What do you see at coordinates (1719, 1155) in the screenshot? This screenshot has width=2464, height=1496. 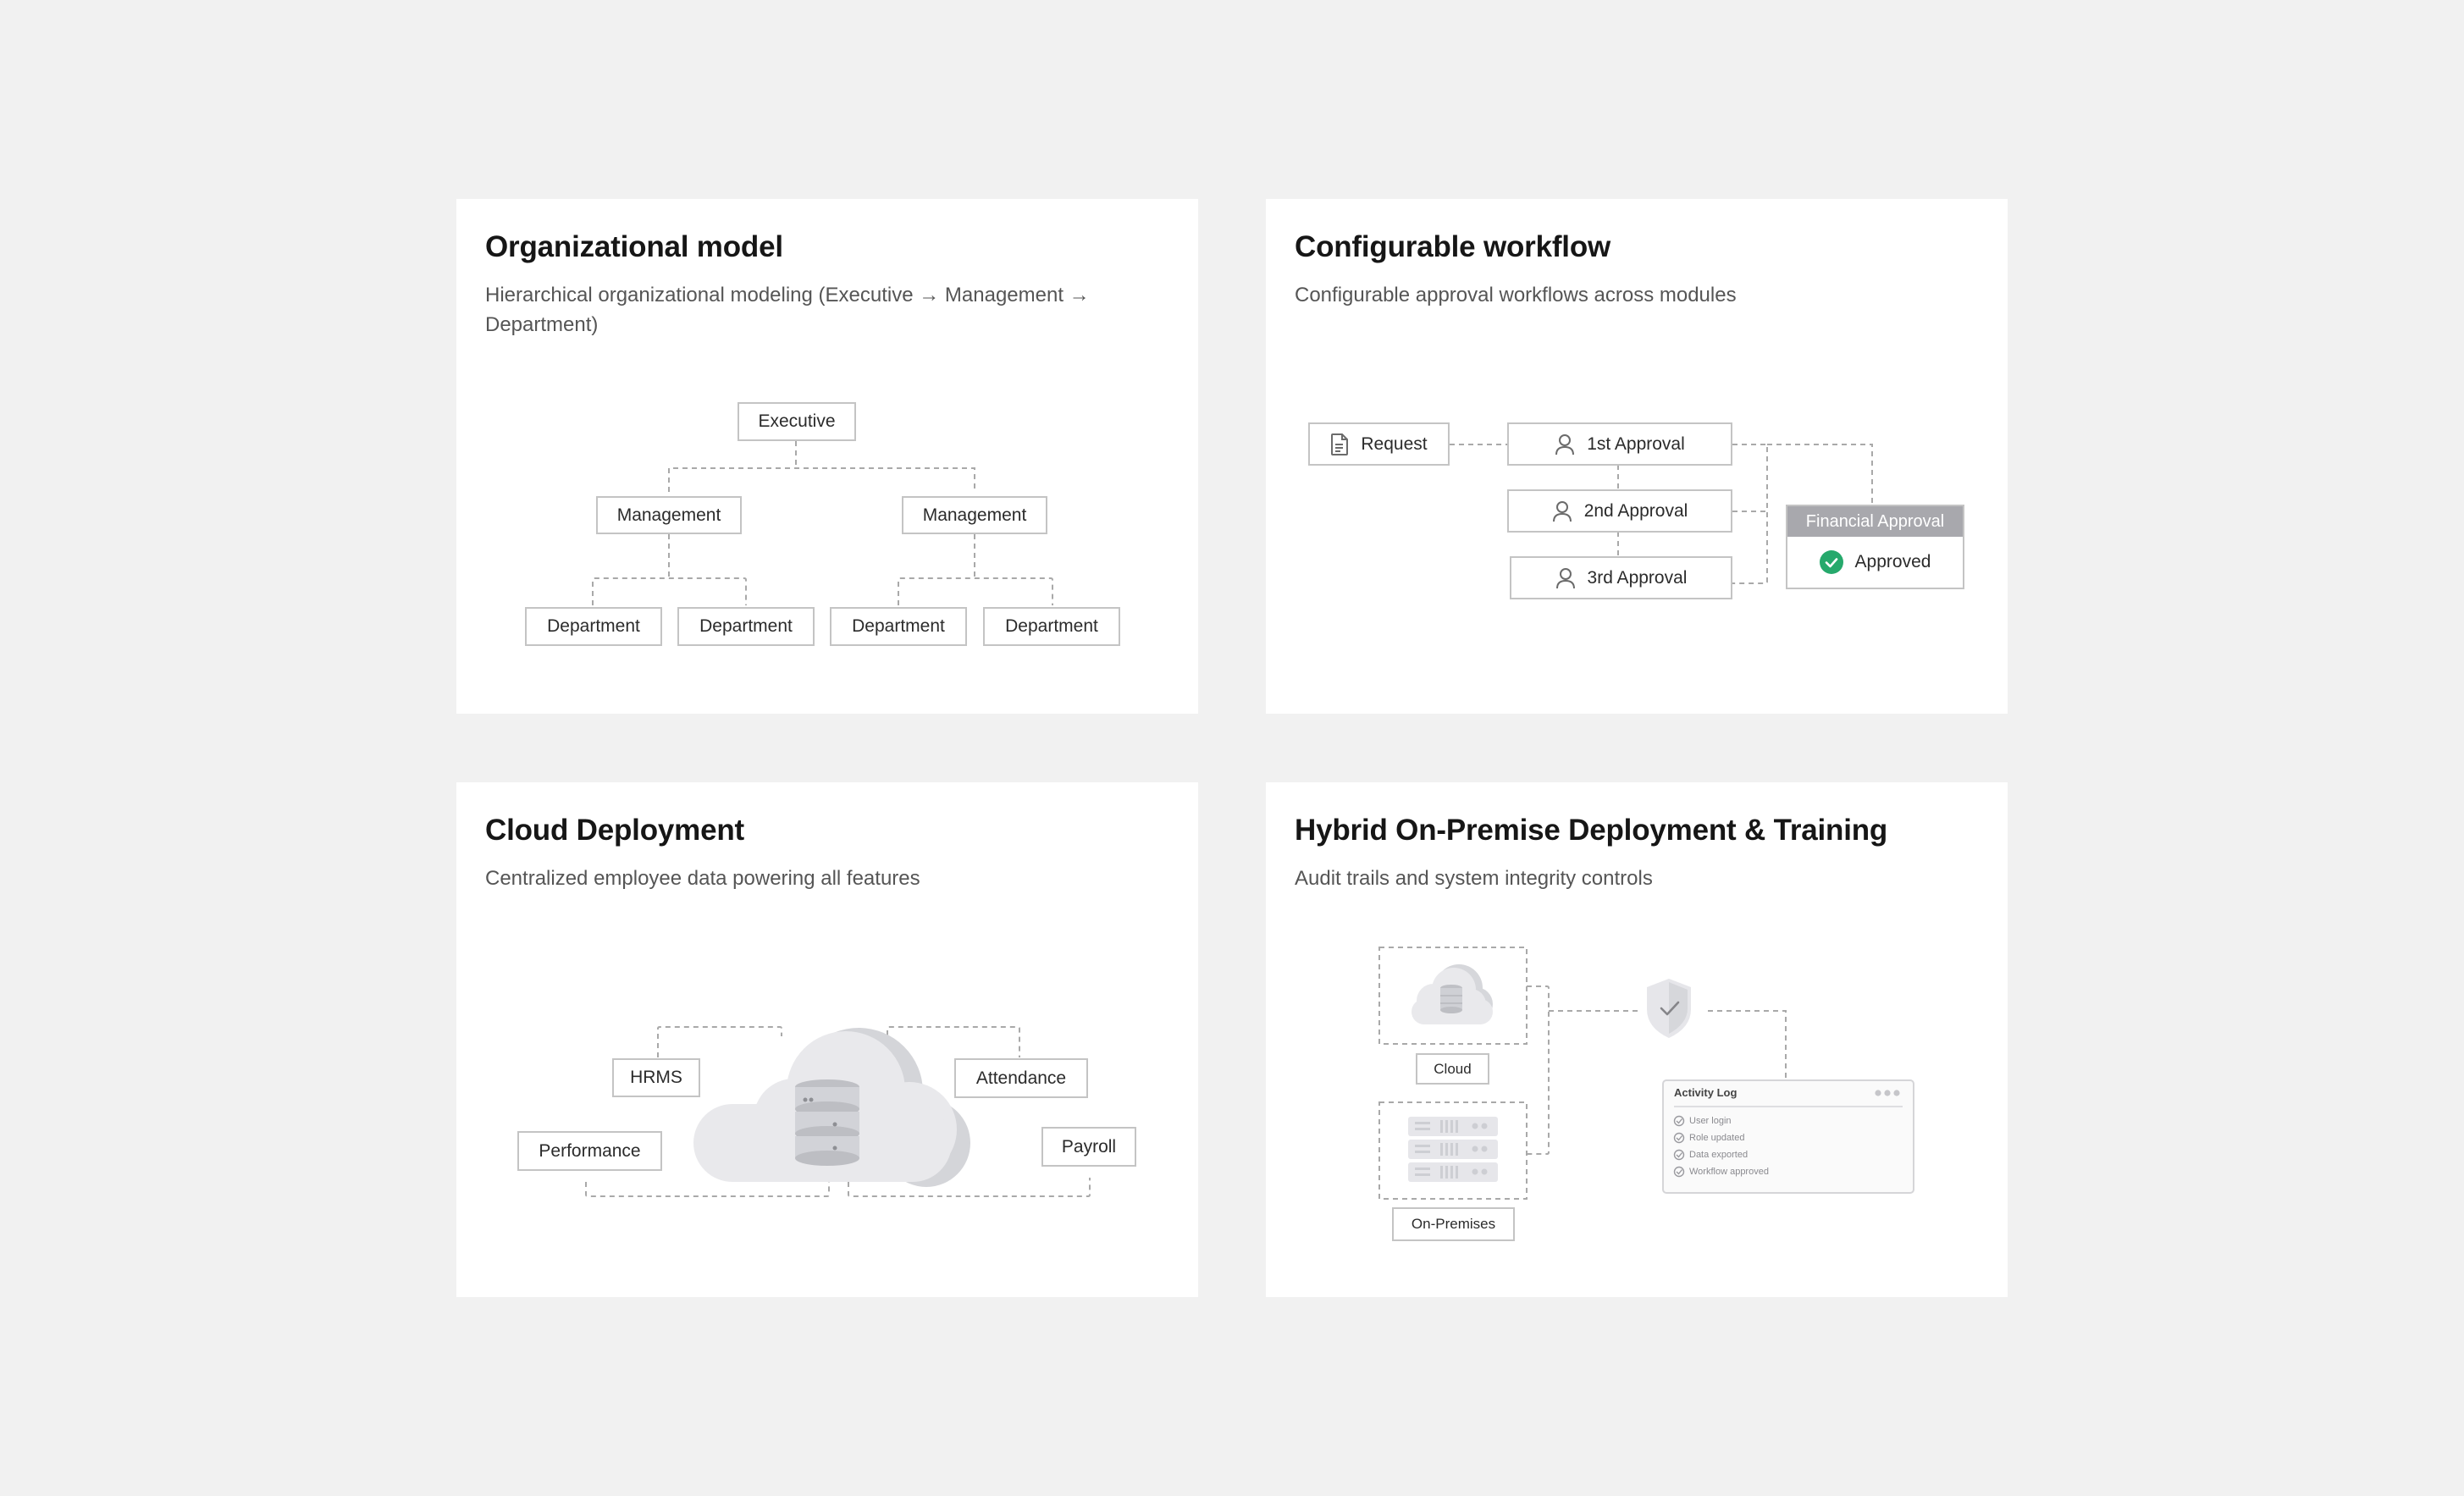 I see `activity-log-item: Data exported` at bounding box center [1719, 1155].